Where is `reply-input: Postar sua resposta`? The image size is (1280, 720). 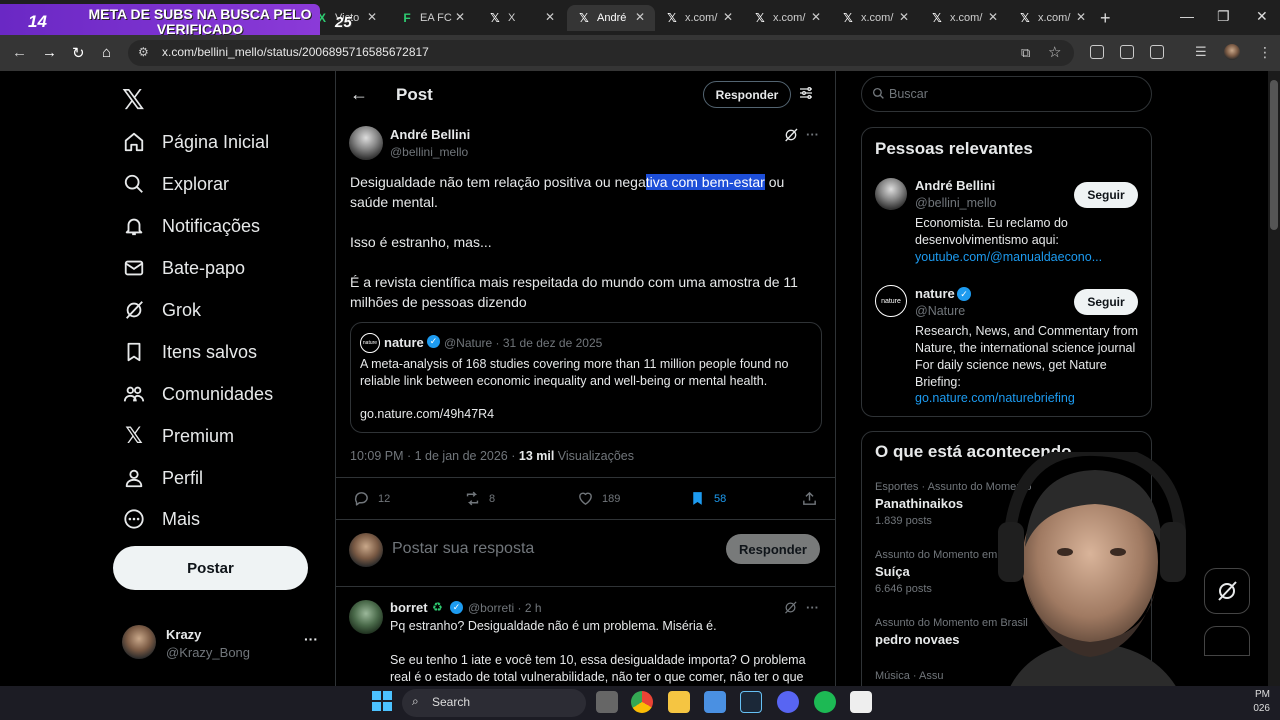 reply-input: Postar sua resposta is located at coordinates (463, 549).